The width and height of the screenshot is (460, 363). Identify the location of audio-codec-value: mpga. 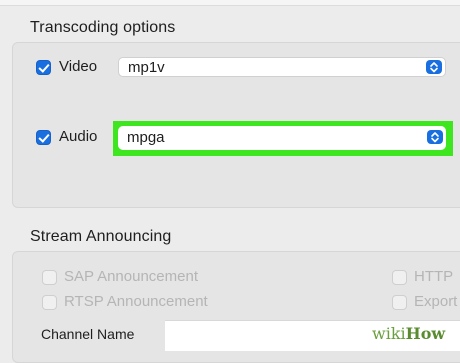
(146, 137).